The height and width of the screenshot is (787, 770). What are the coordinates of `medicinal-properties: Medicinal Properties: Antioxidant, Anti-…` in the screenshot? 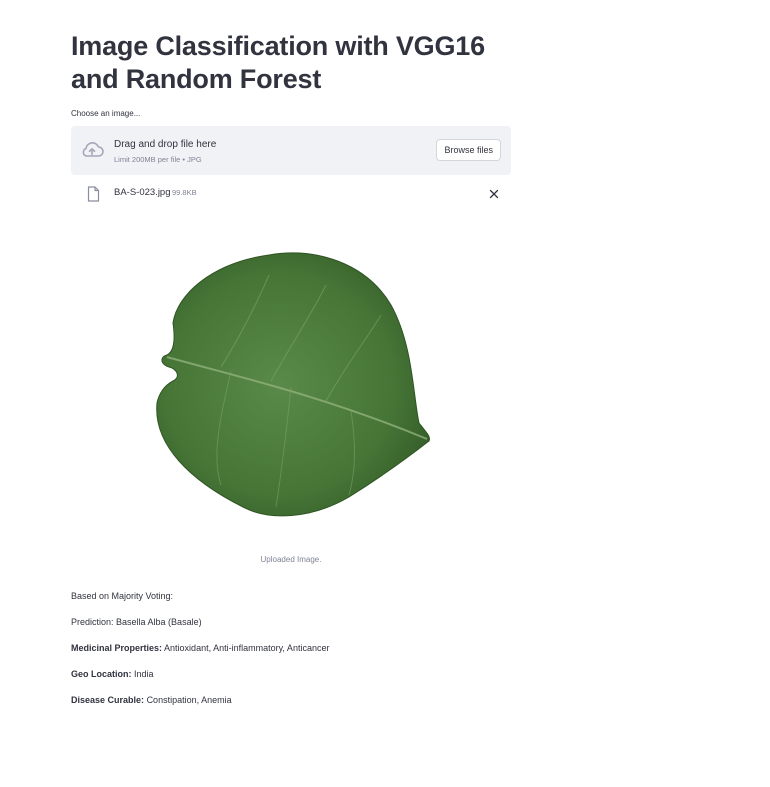 It's located at (200, 648).